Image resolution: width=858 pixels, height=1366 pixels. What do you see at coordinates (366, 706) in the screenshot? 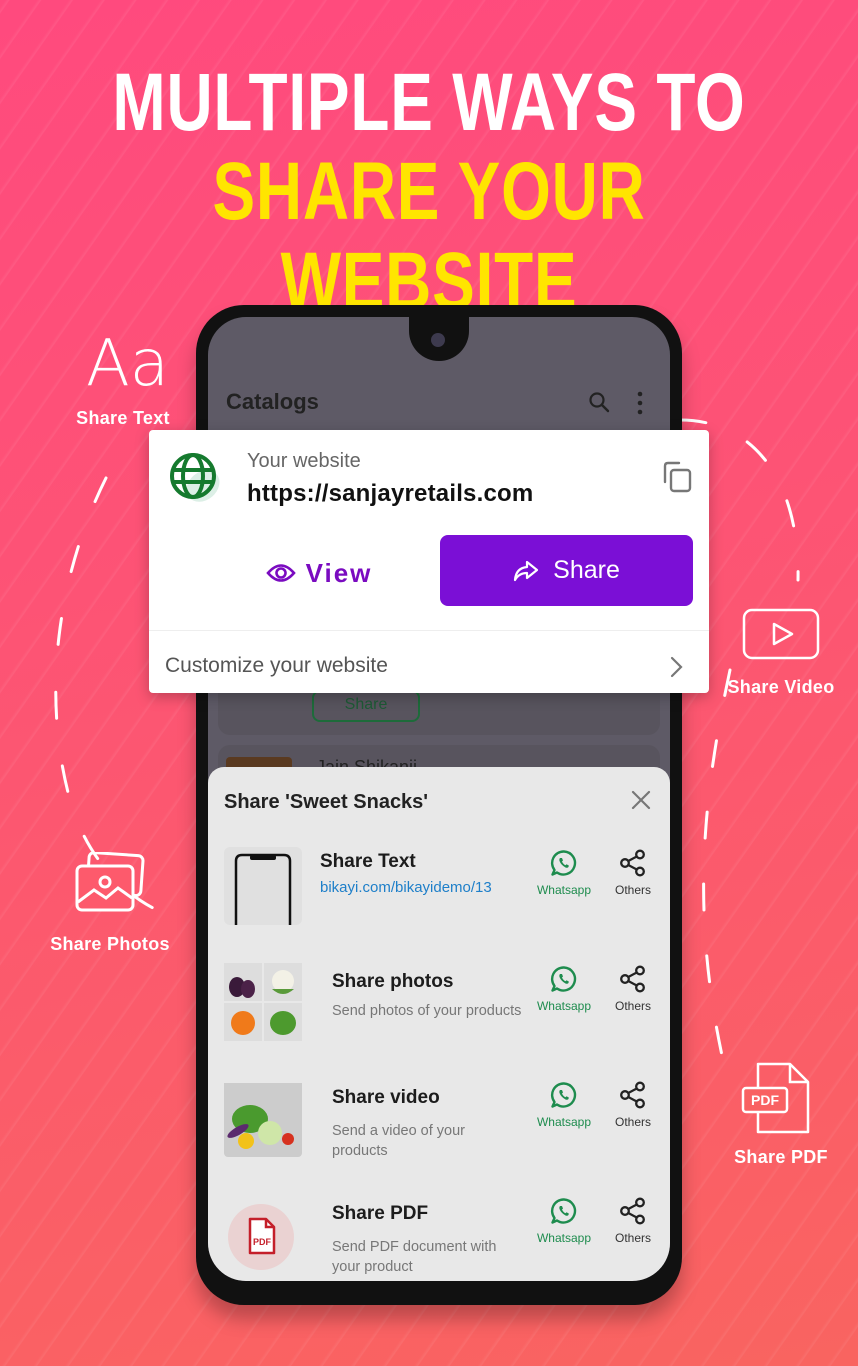
I see `background-share-button: Share` at bounding box center [366, 706].